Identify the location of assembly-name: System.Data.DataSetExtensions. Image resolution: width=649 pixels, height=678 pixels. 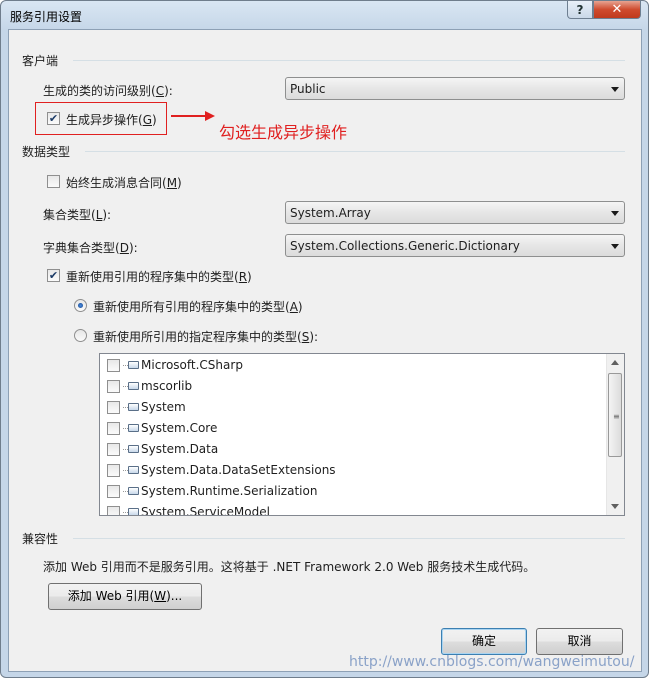
(238, 470).